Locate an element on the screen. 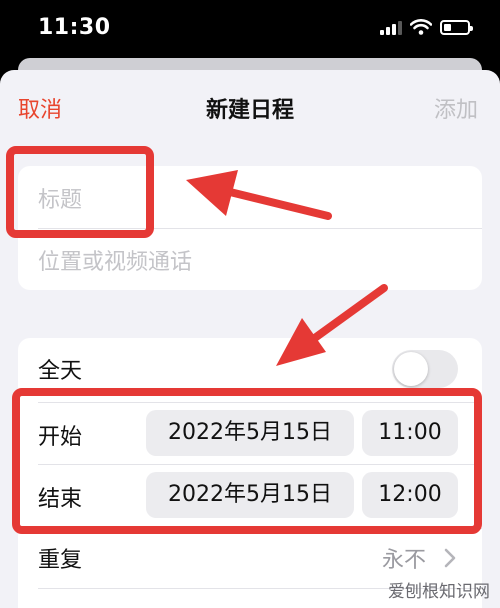 The width and height of the screenshot is (500, 608). arrow-to-time-icon is located at coordinates (332, 325).